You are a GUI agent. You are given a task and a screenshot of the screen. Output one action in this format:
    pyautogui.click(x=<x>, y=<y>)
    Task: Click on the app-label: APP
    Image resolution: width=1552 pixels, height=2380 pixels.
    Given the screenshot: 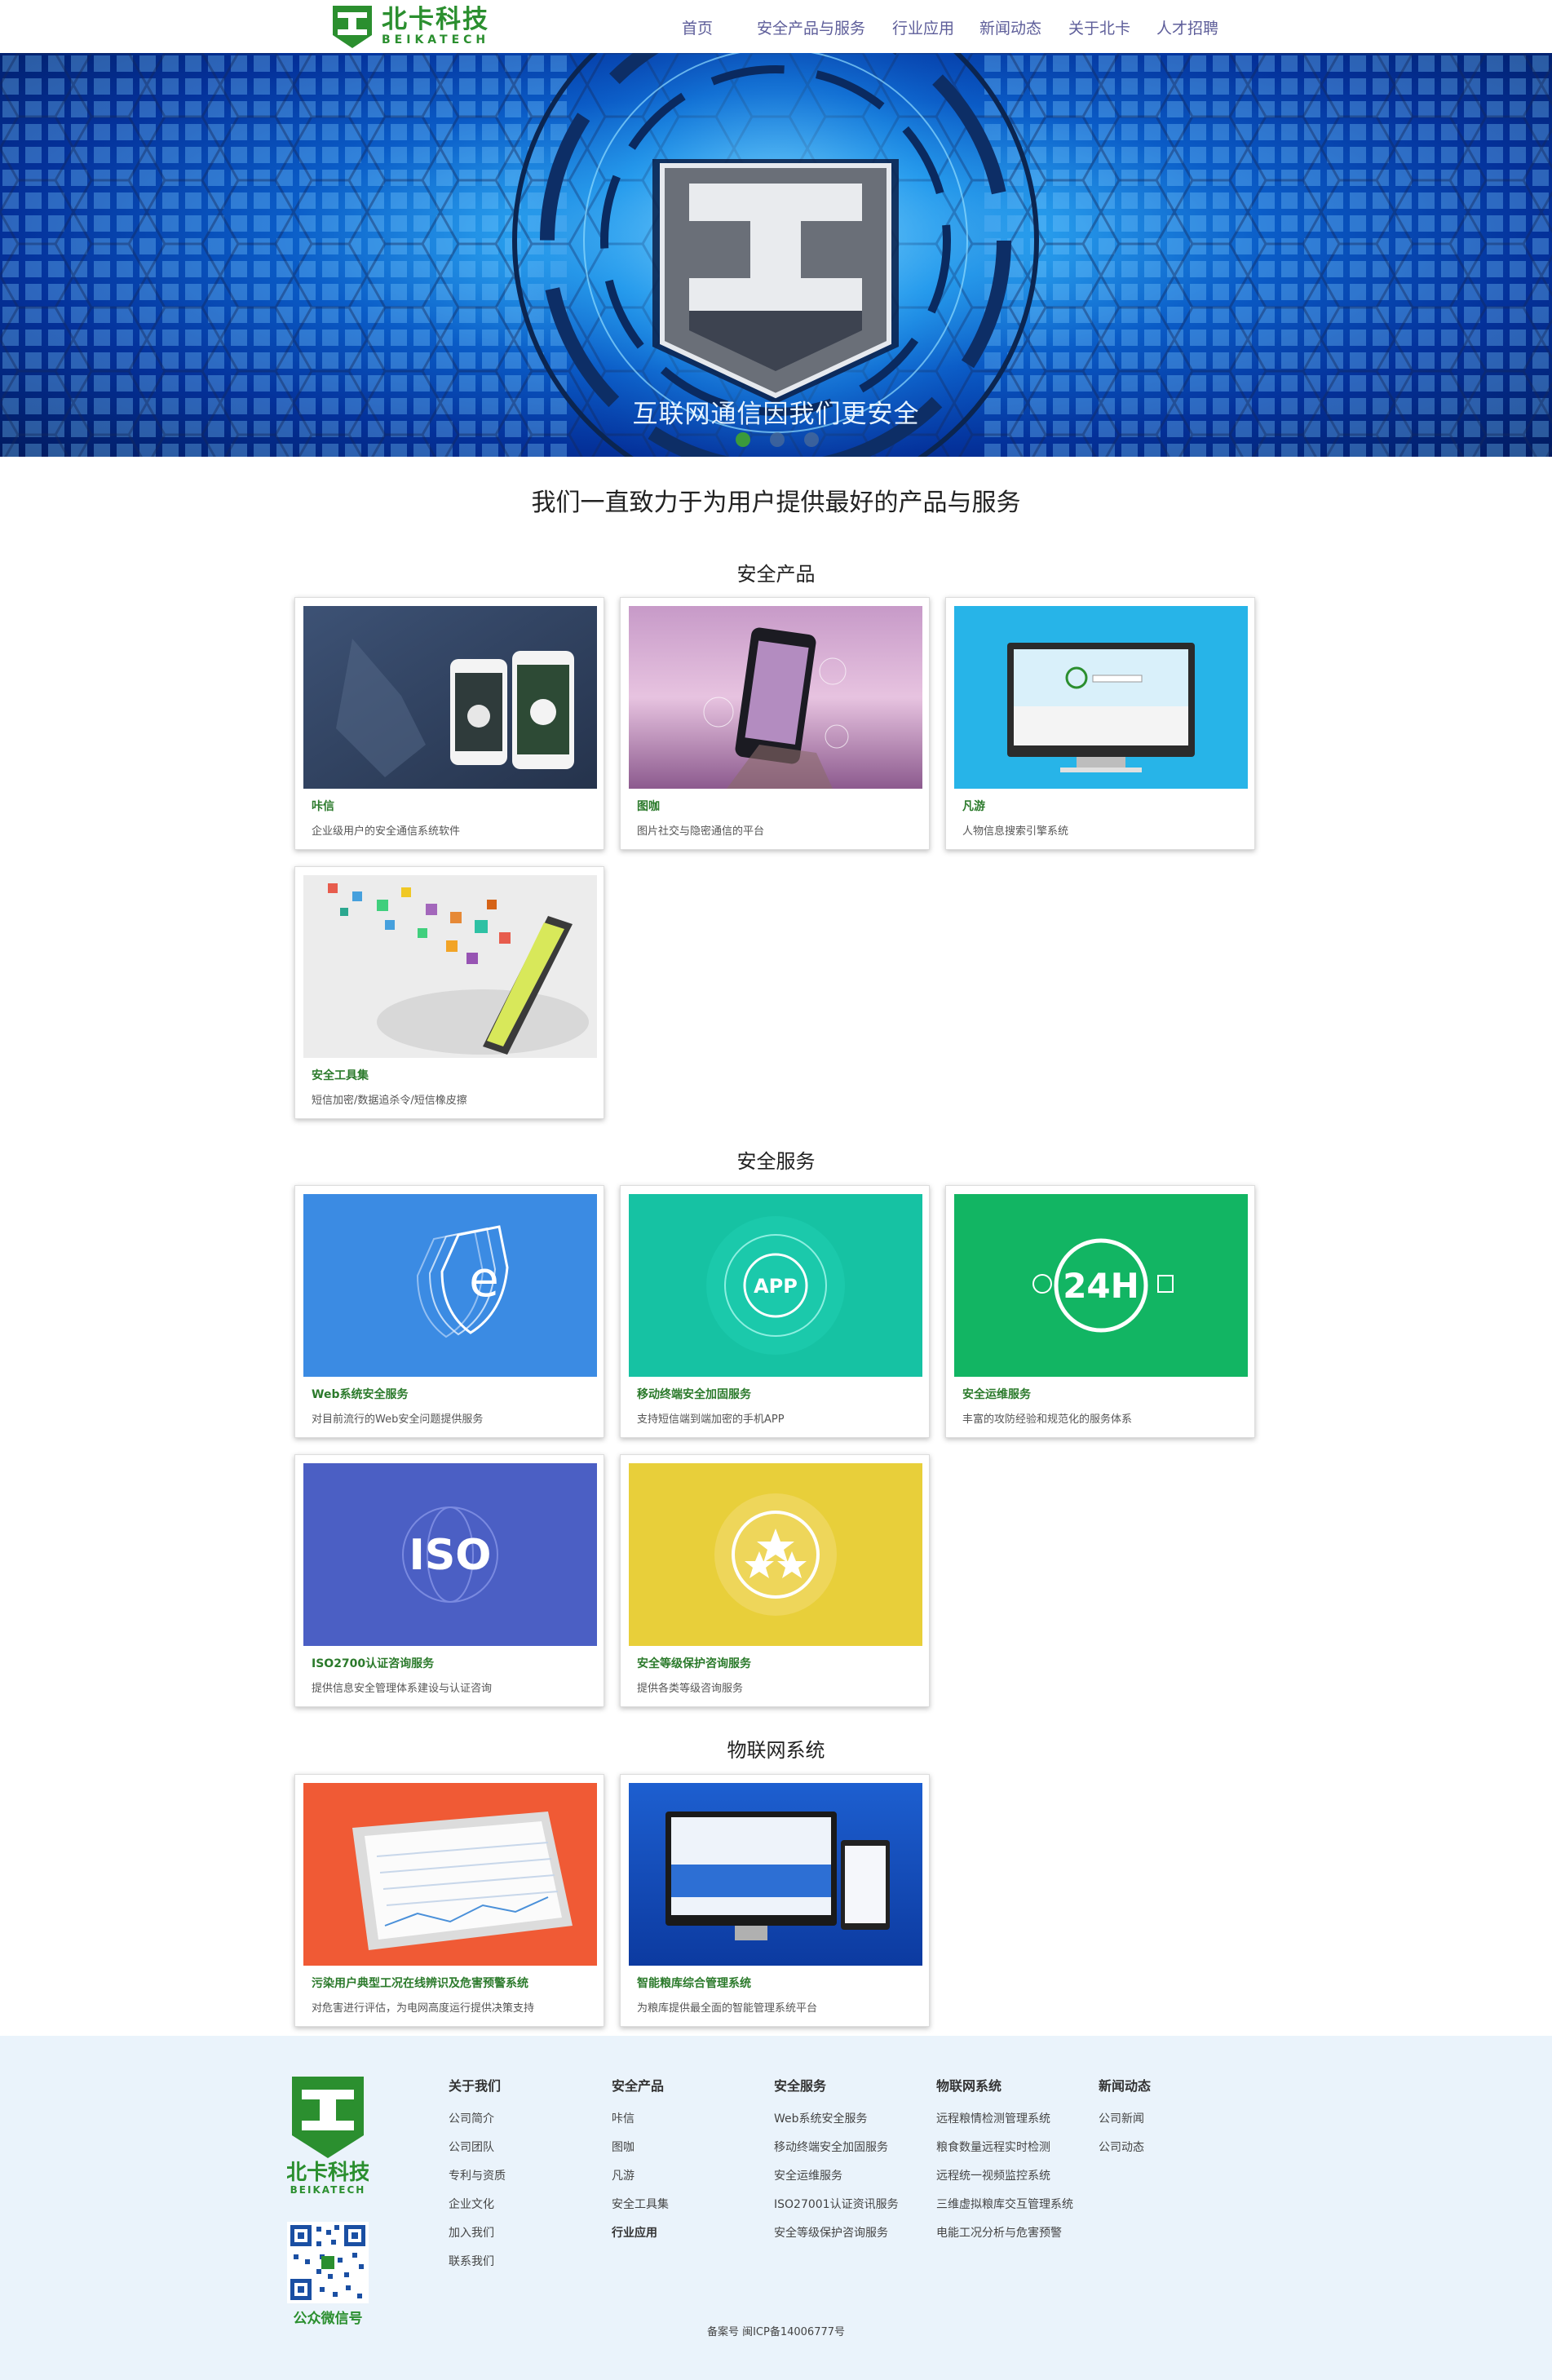 What is the action you would take?
    pyautogui.click(x=776, y=1286)
    